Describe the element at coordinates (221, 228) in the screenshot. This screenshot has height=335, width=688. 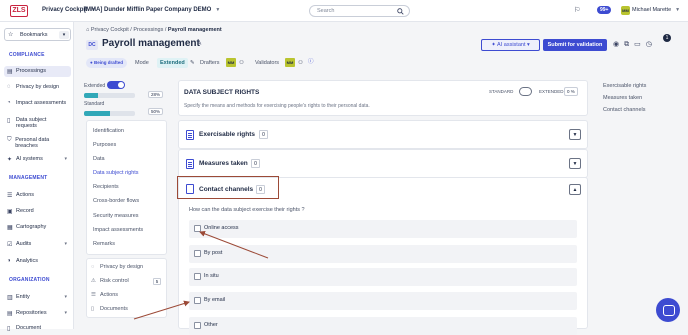
I see `option-label: Online access` at that location.